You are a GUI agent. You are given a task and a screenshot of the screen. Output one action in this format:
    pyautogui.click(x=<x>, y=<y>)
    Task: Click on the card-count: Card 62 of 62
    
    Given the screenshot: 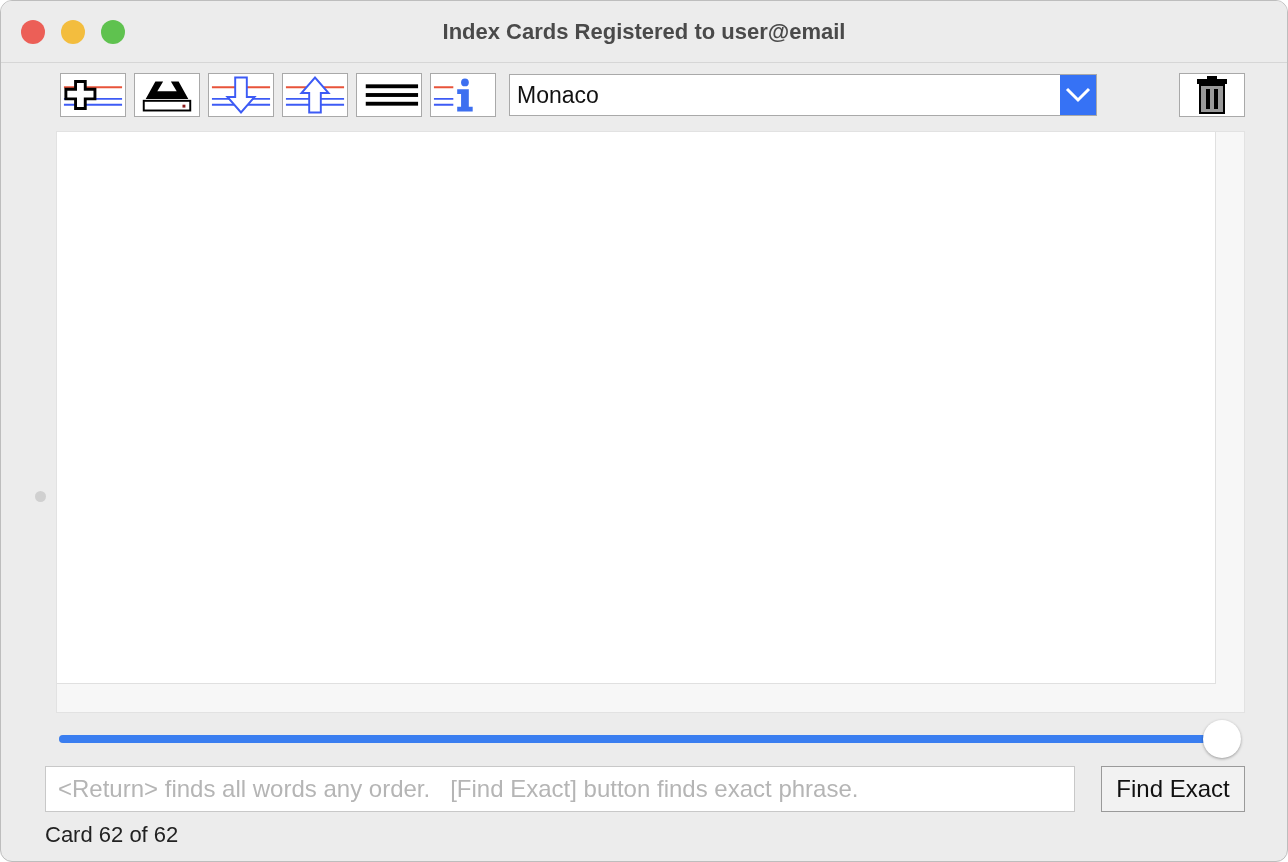 What is the action you would take?
    pyautogui.click(x=112, y=835)
    